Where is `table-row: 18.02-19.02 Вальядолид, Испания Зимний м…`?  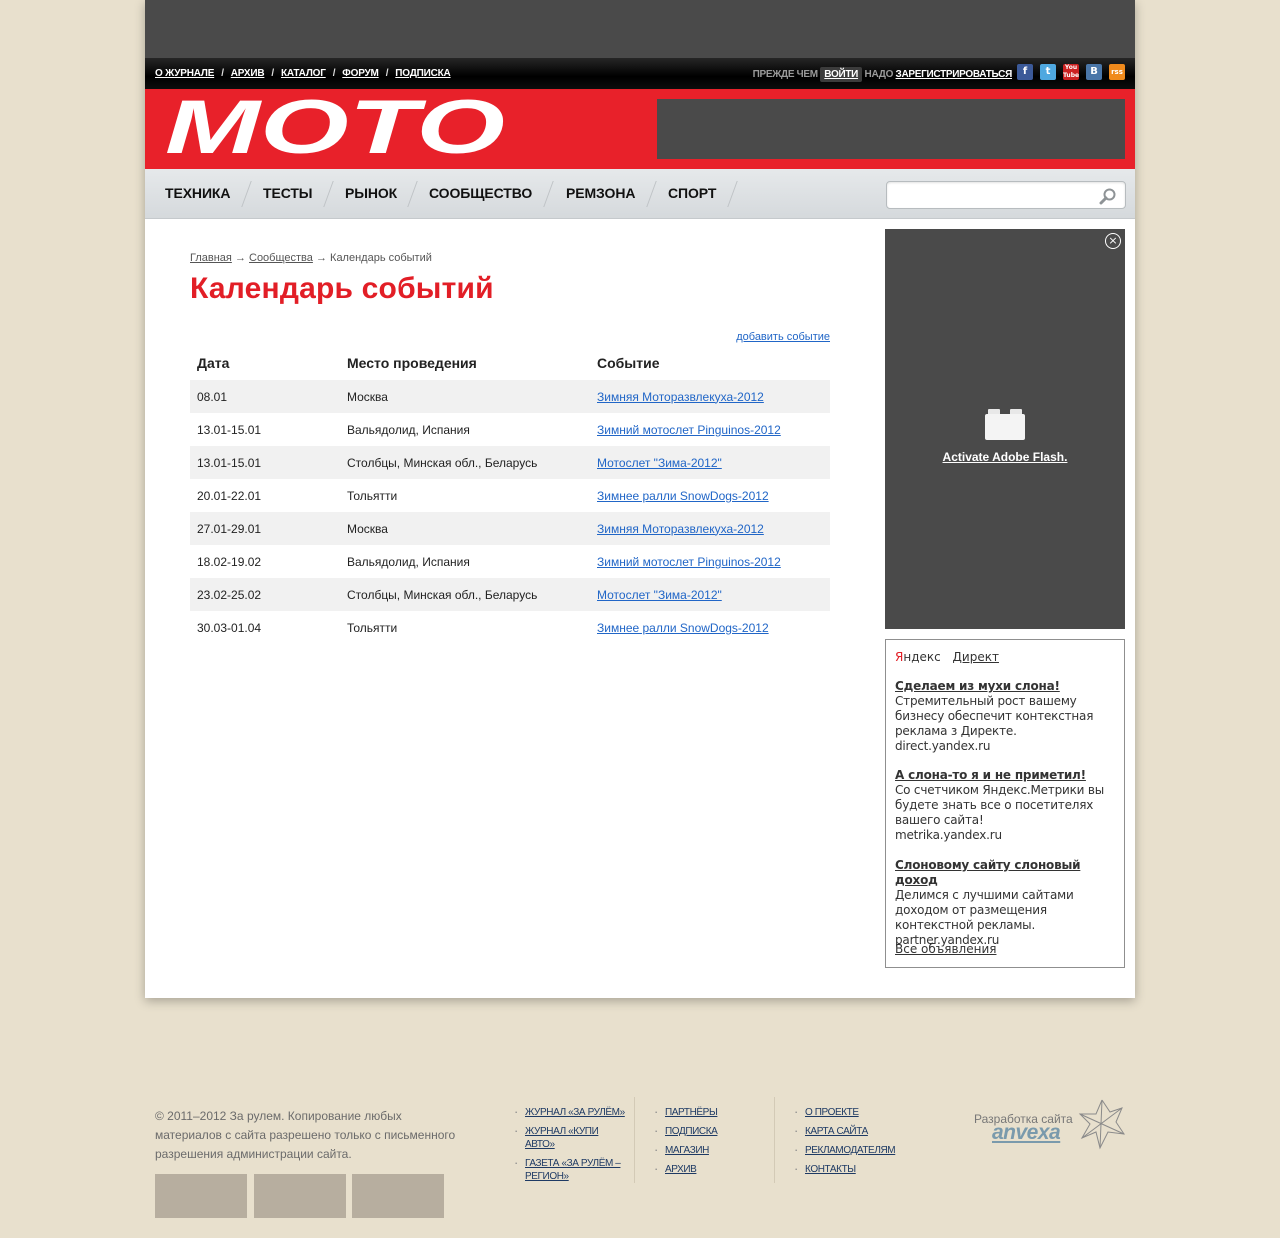 table-row: 18.02-19.02 Вальядолид, Испания Зимний м… is located at coordinates (510, 561).